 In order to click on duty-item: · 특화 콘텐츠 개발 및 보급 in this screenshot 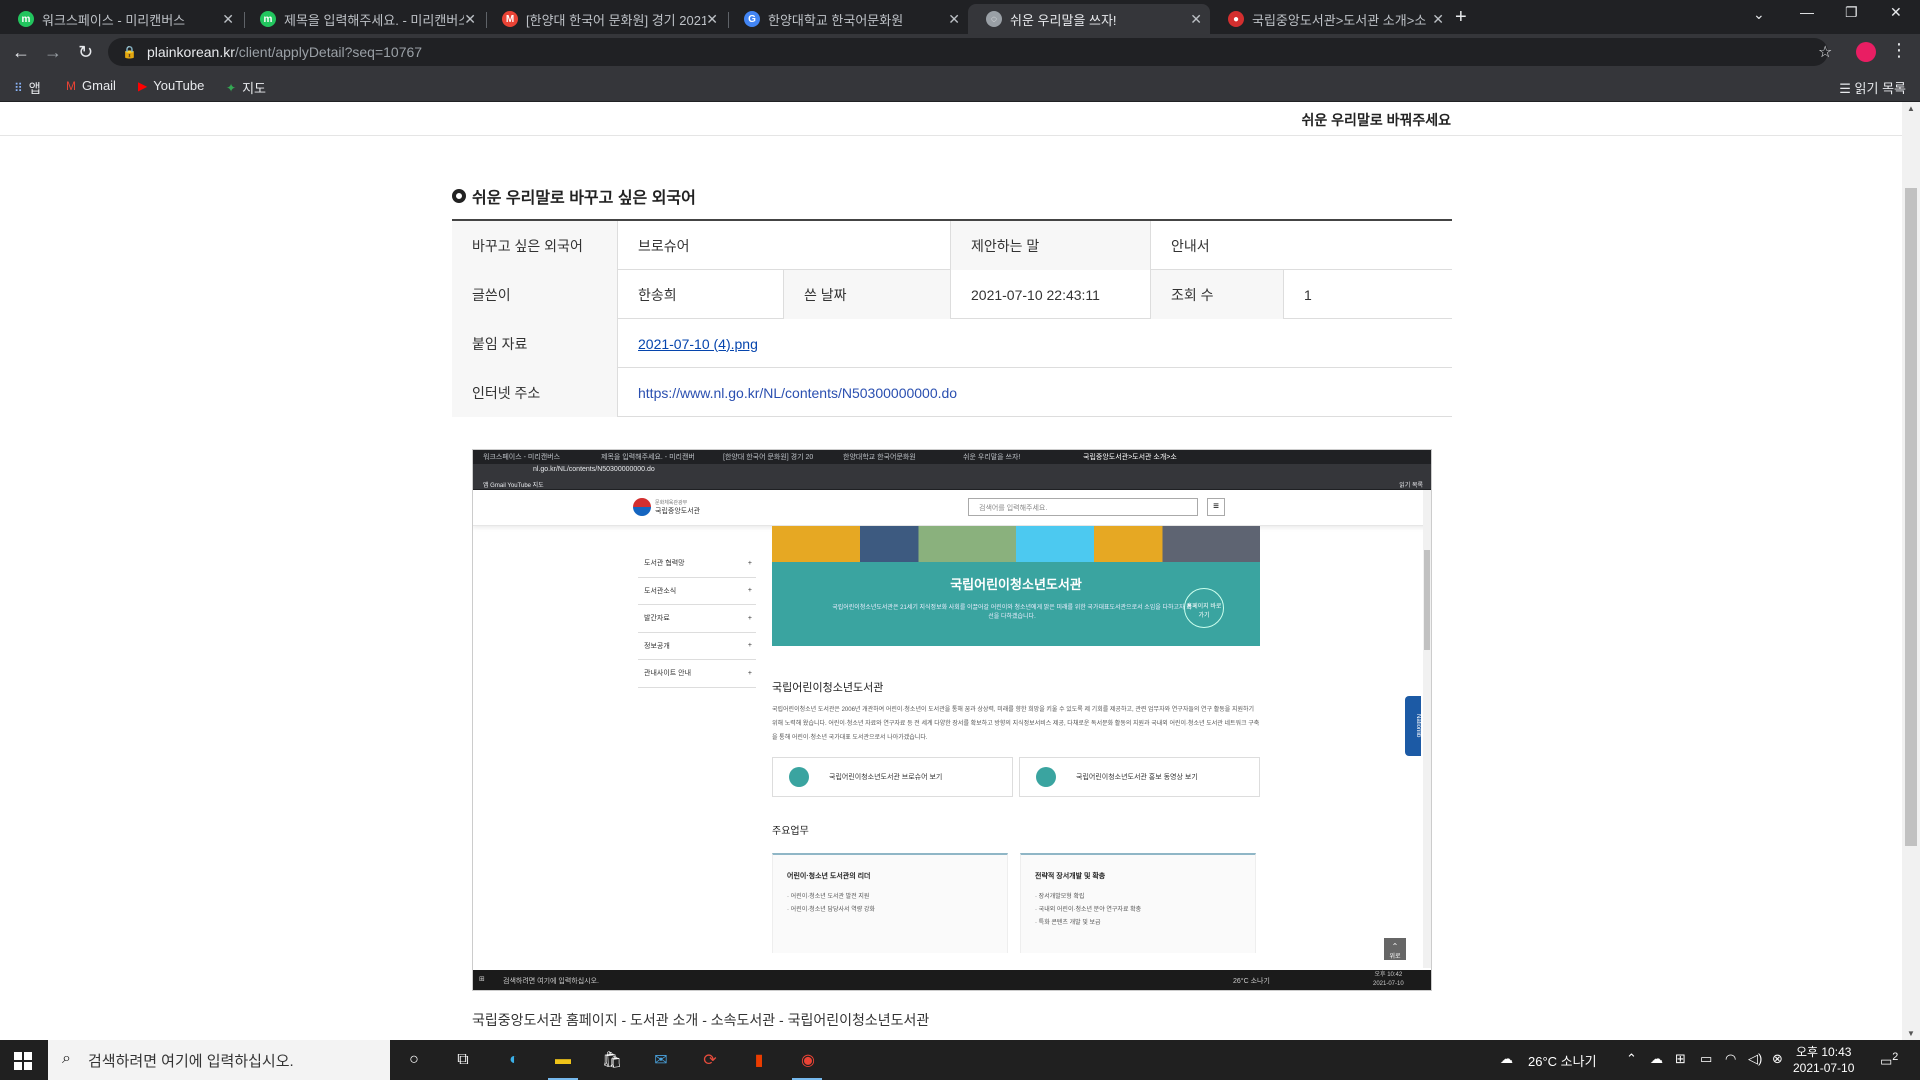, I will do `click(1068, 923)`.